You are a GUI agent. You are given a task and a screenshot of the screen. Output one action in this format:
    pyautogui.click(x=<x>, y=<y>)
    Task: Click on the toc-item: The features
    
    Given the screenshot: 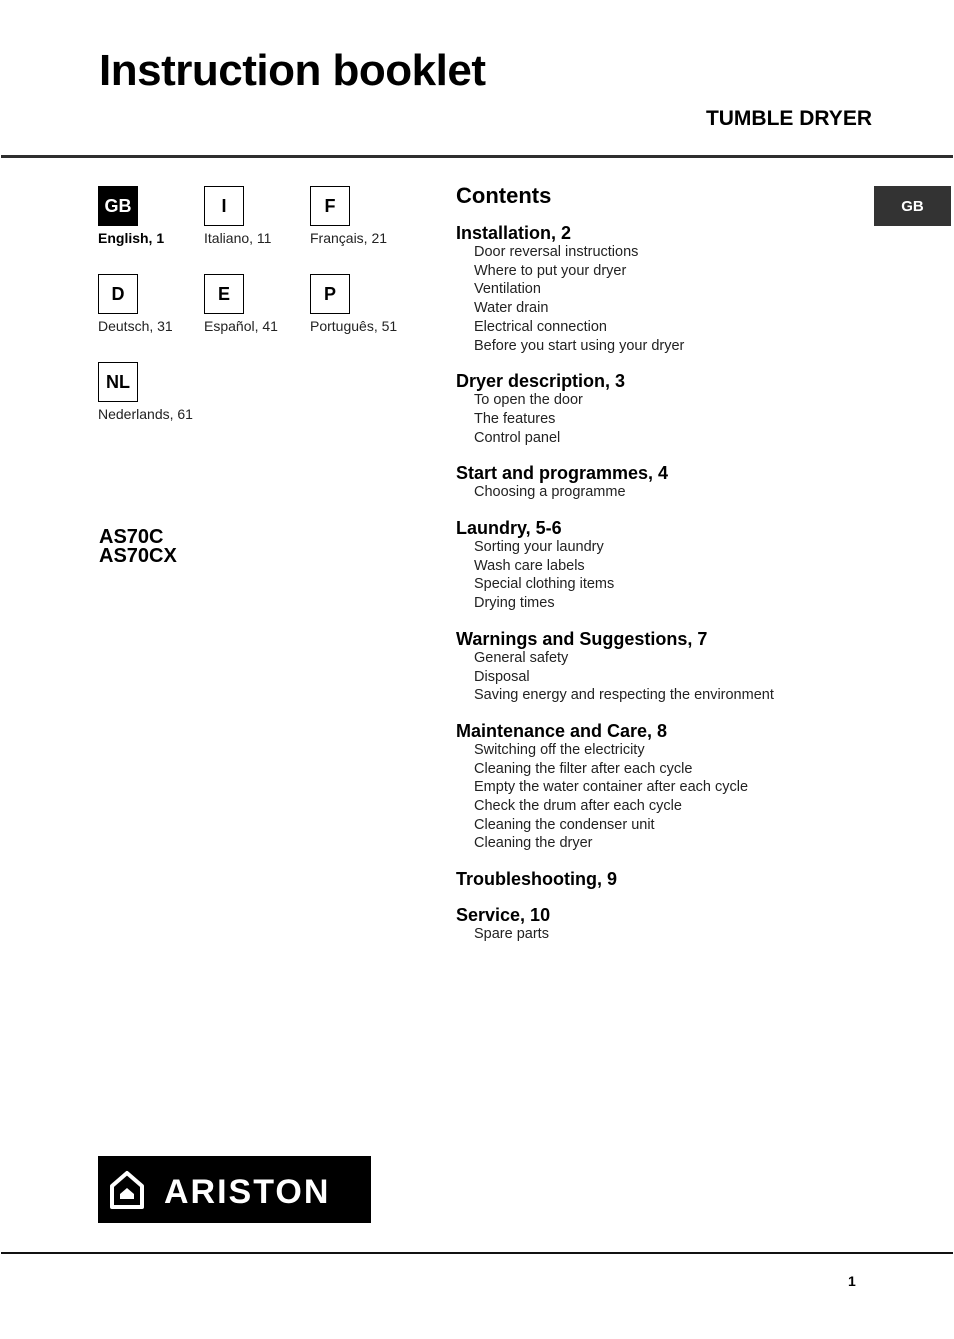 What is the action you would take?
    pyautogui.click(x=656, y=419)
    